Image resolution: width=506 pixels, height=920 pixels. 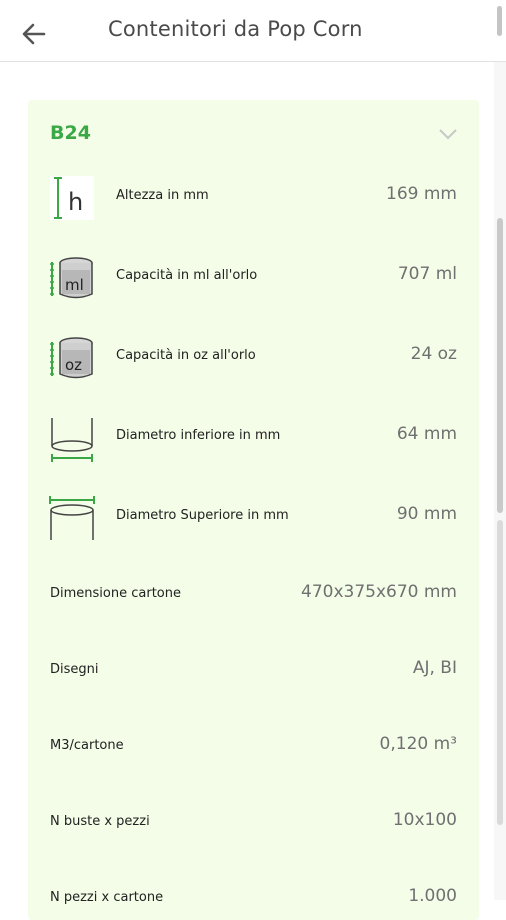 What do you see at coordinates (162, 195) in the screenshot?
I see `spec-label: Altezza in mm` at bounding box center [162, 195].